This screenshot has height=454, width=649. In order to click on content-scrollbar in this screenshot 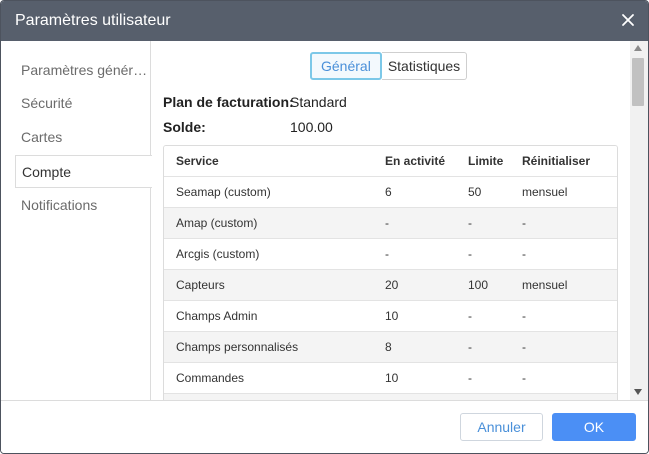, I will do `click(639, 220)`.